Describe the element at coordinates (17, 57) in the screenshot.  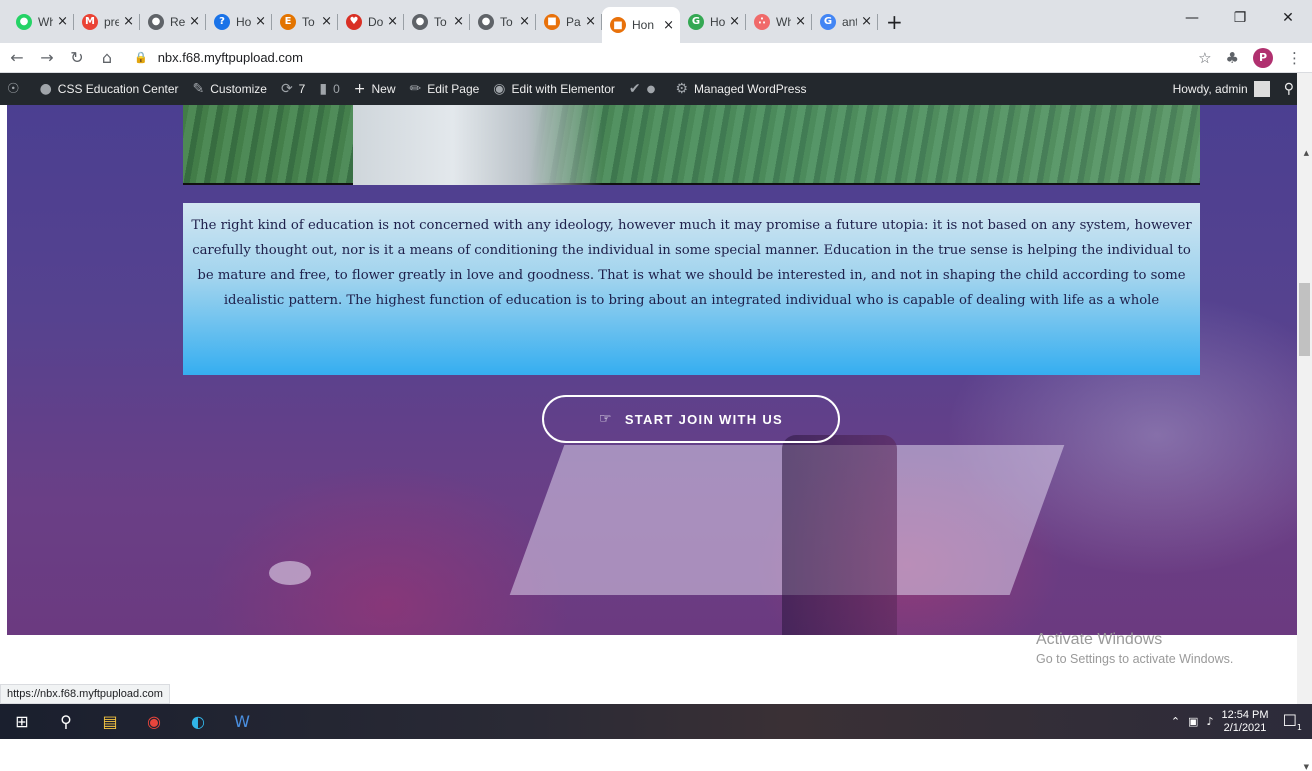
I see `back-icon: ←` at that location.